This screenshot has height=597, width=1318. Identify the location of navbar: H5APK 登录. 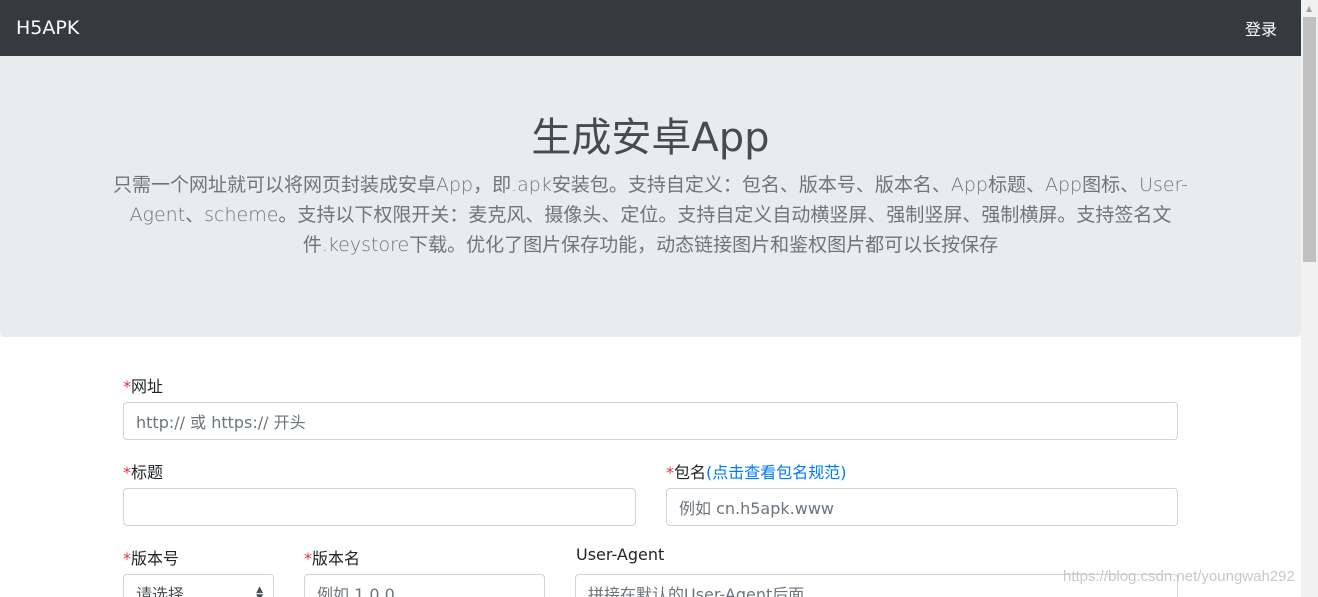
(650, 28).